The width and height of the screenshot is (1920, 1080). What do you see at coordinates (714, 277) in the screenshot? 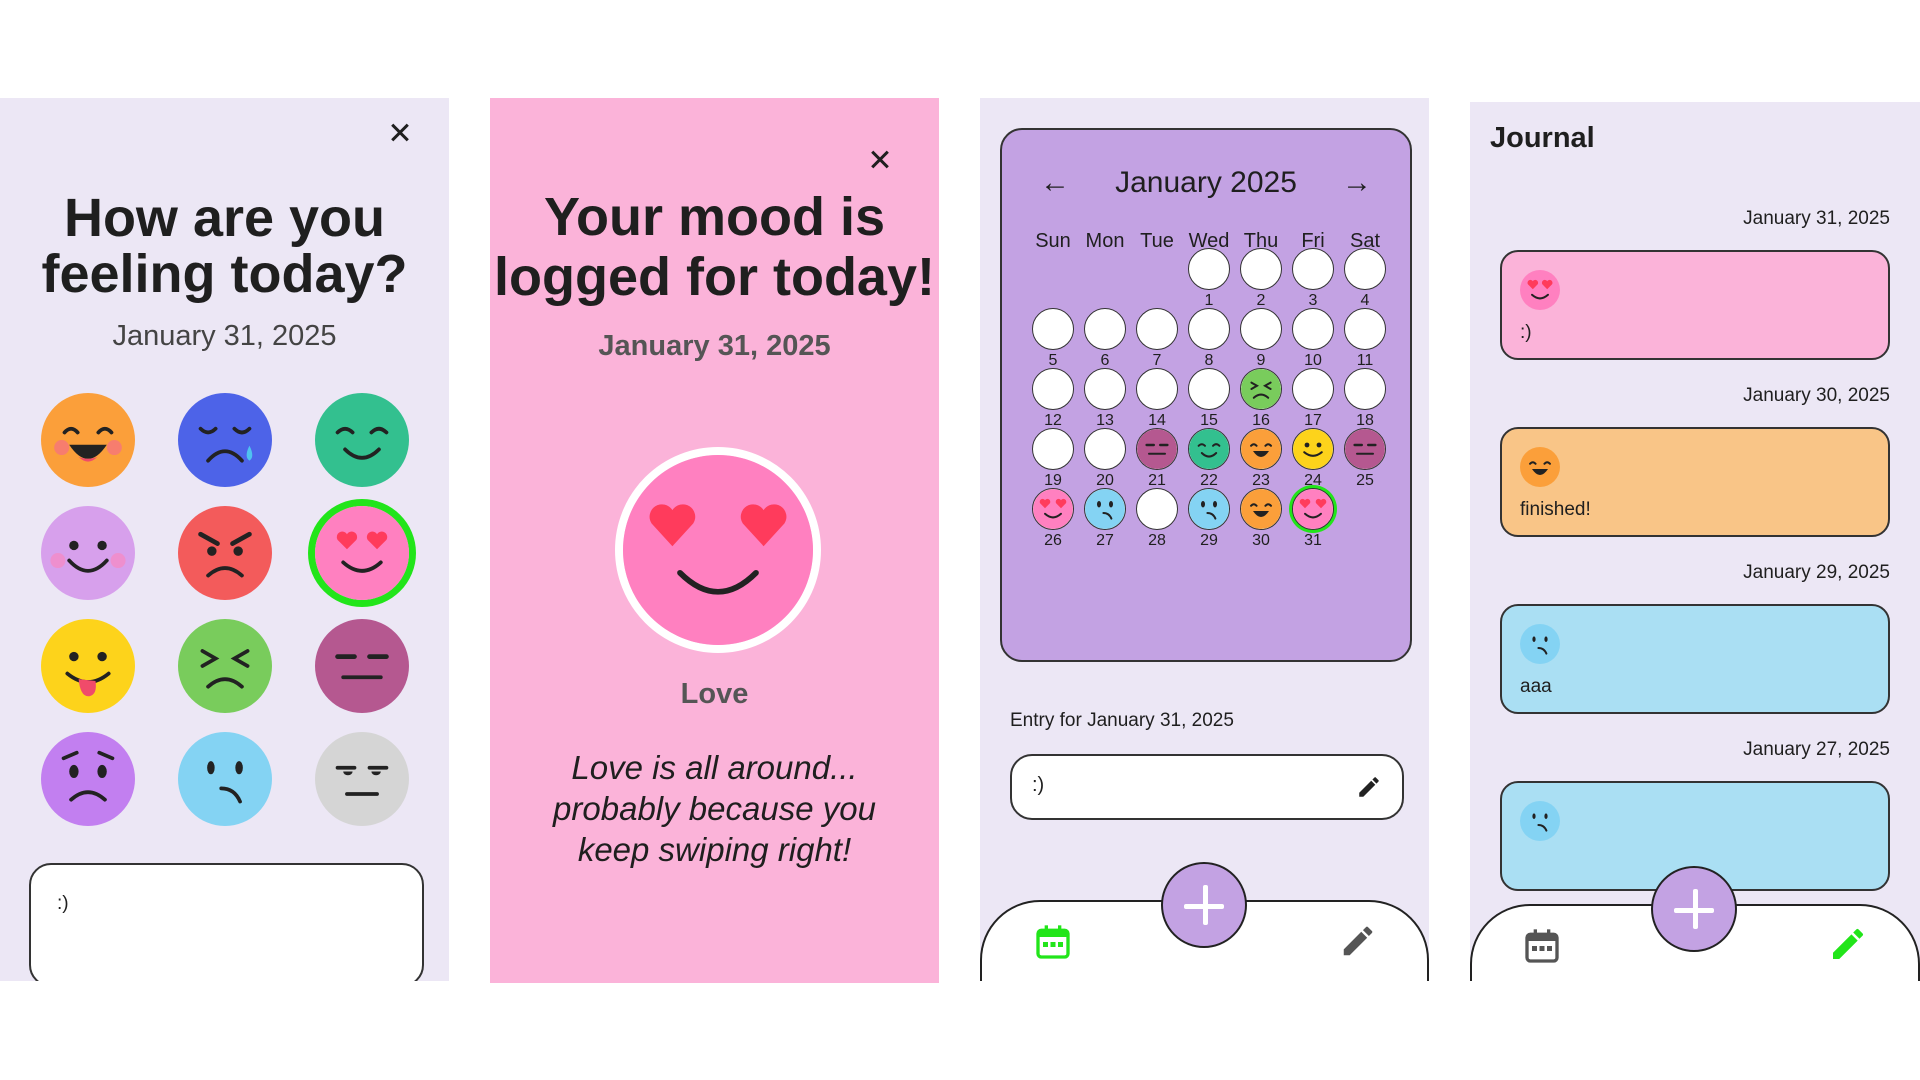
I see `logged-title-line2: logged for today!` at bounding box center [714, 277].